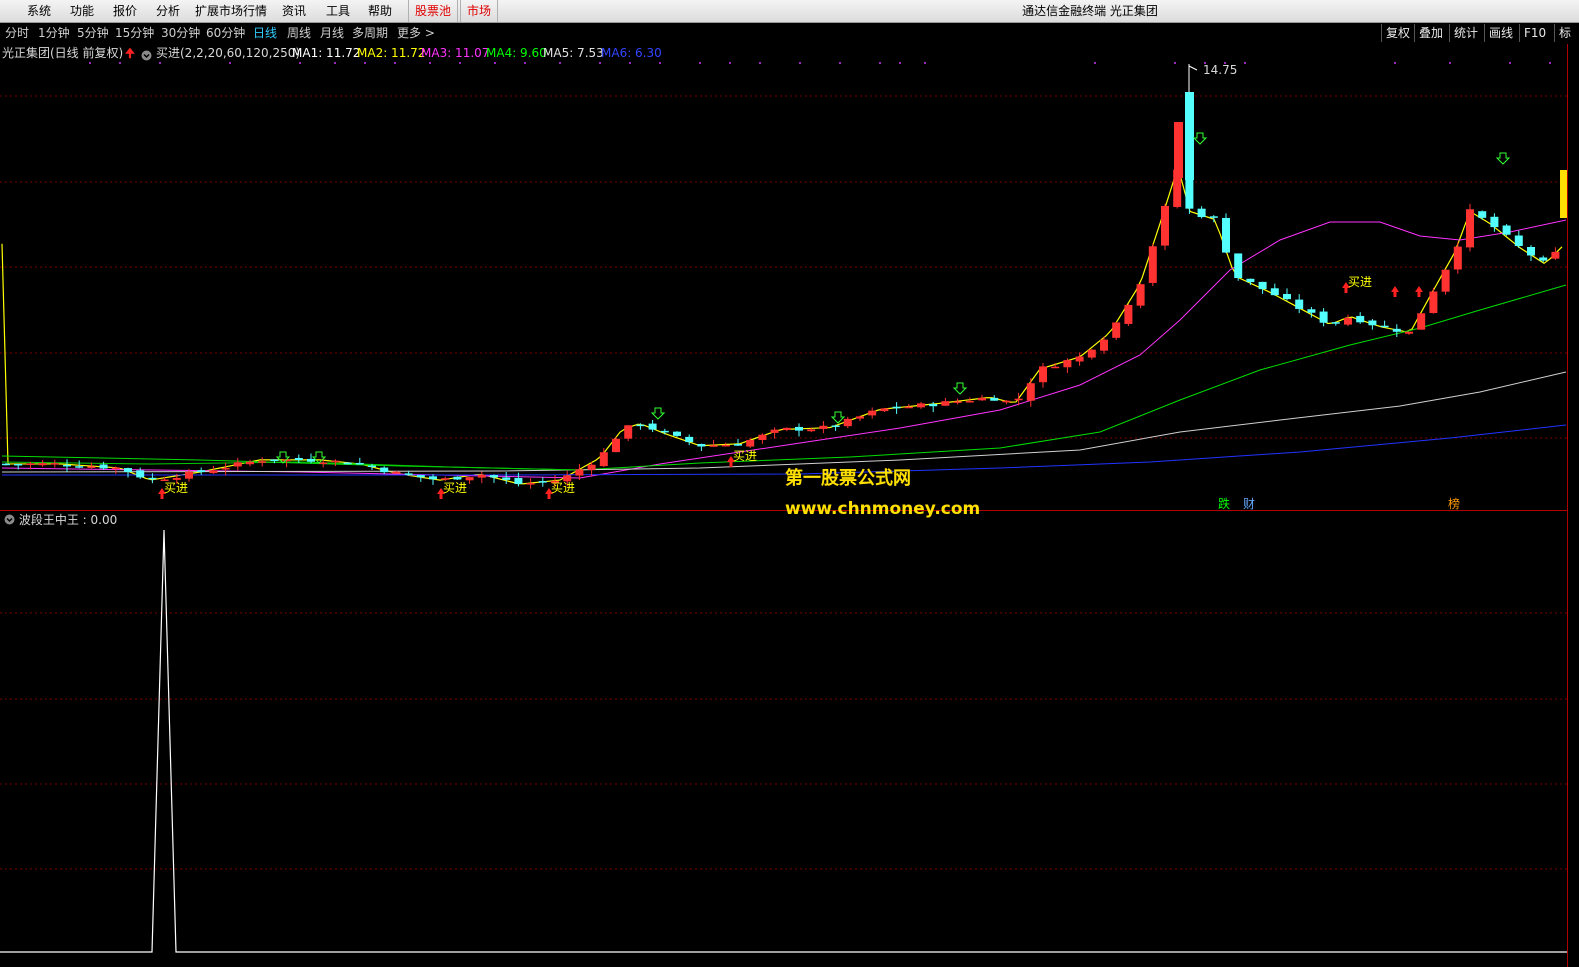 This screenshot has width=1579, height=967. What do you see at coordinates (1564, 33) in the screenshot?
I see `mark-button: 标` at bounding box center [1564, 33].